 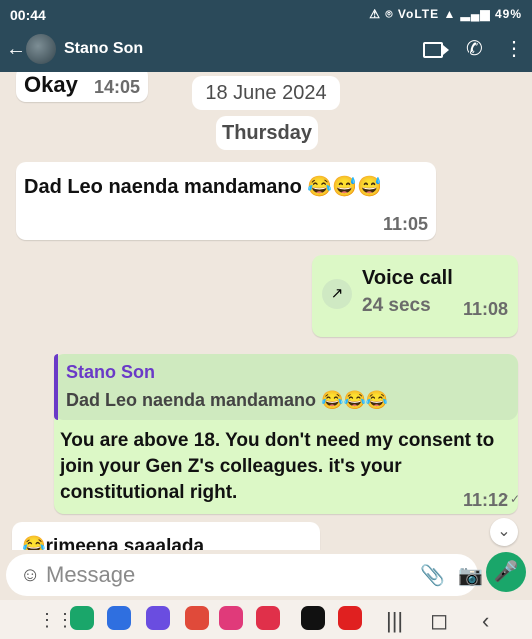 What do you see at coordinates (226, 201) in the screenshot?
I see `incoming-message: Dad Leo naenda mandamano 😂😅😅 11:05` at bounding box center [226, 201].